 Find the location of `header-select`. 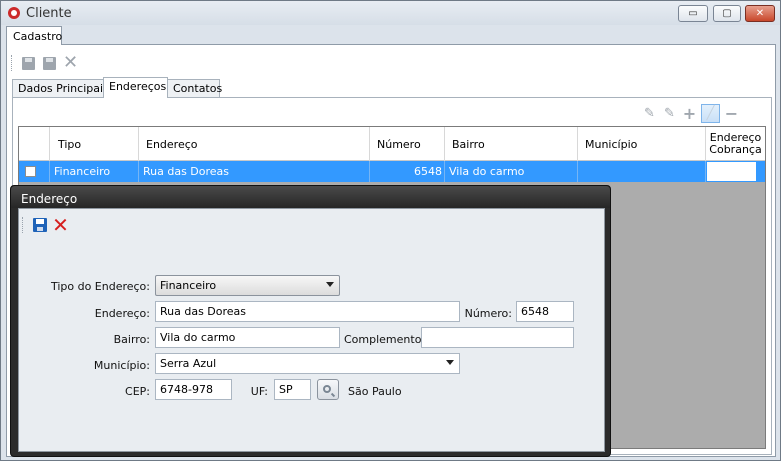

header-select is located at coordinates (34, 144).